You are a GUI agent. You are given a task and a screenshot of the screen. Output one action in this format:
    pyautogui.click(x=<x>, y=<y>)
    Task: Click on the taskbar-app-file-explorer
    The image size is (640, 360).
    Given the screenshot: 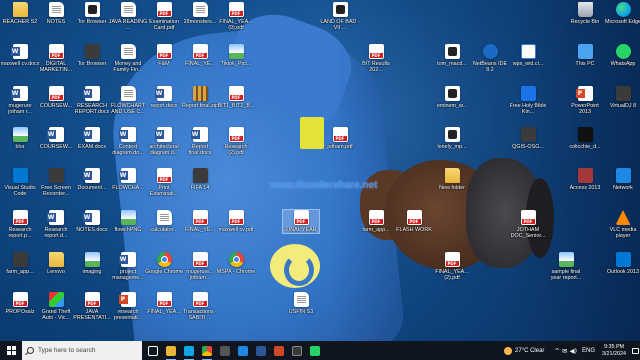 What is the action you would take?
    pyautogui.click(x=171, y=350)
    